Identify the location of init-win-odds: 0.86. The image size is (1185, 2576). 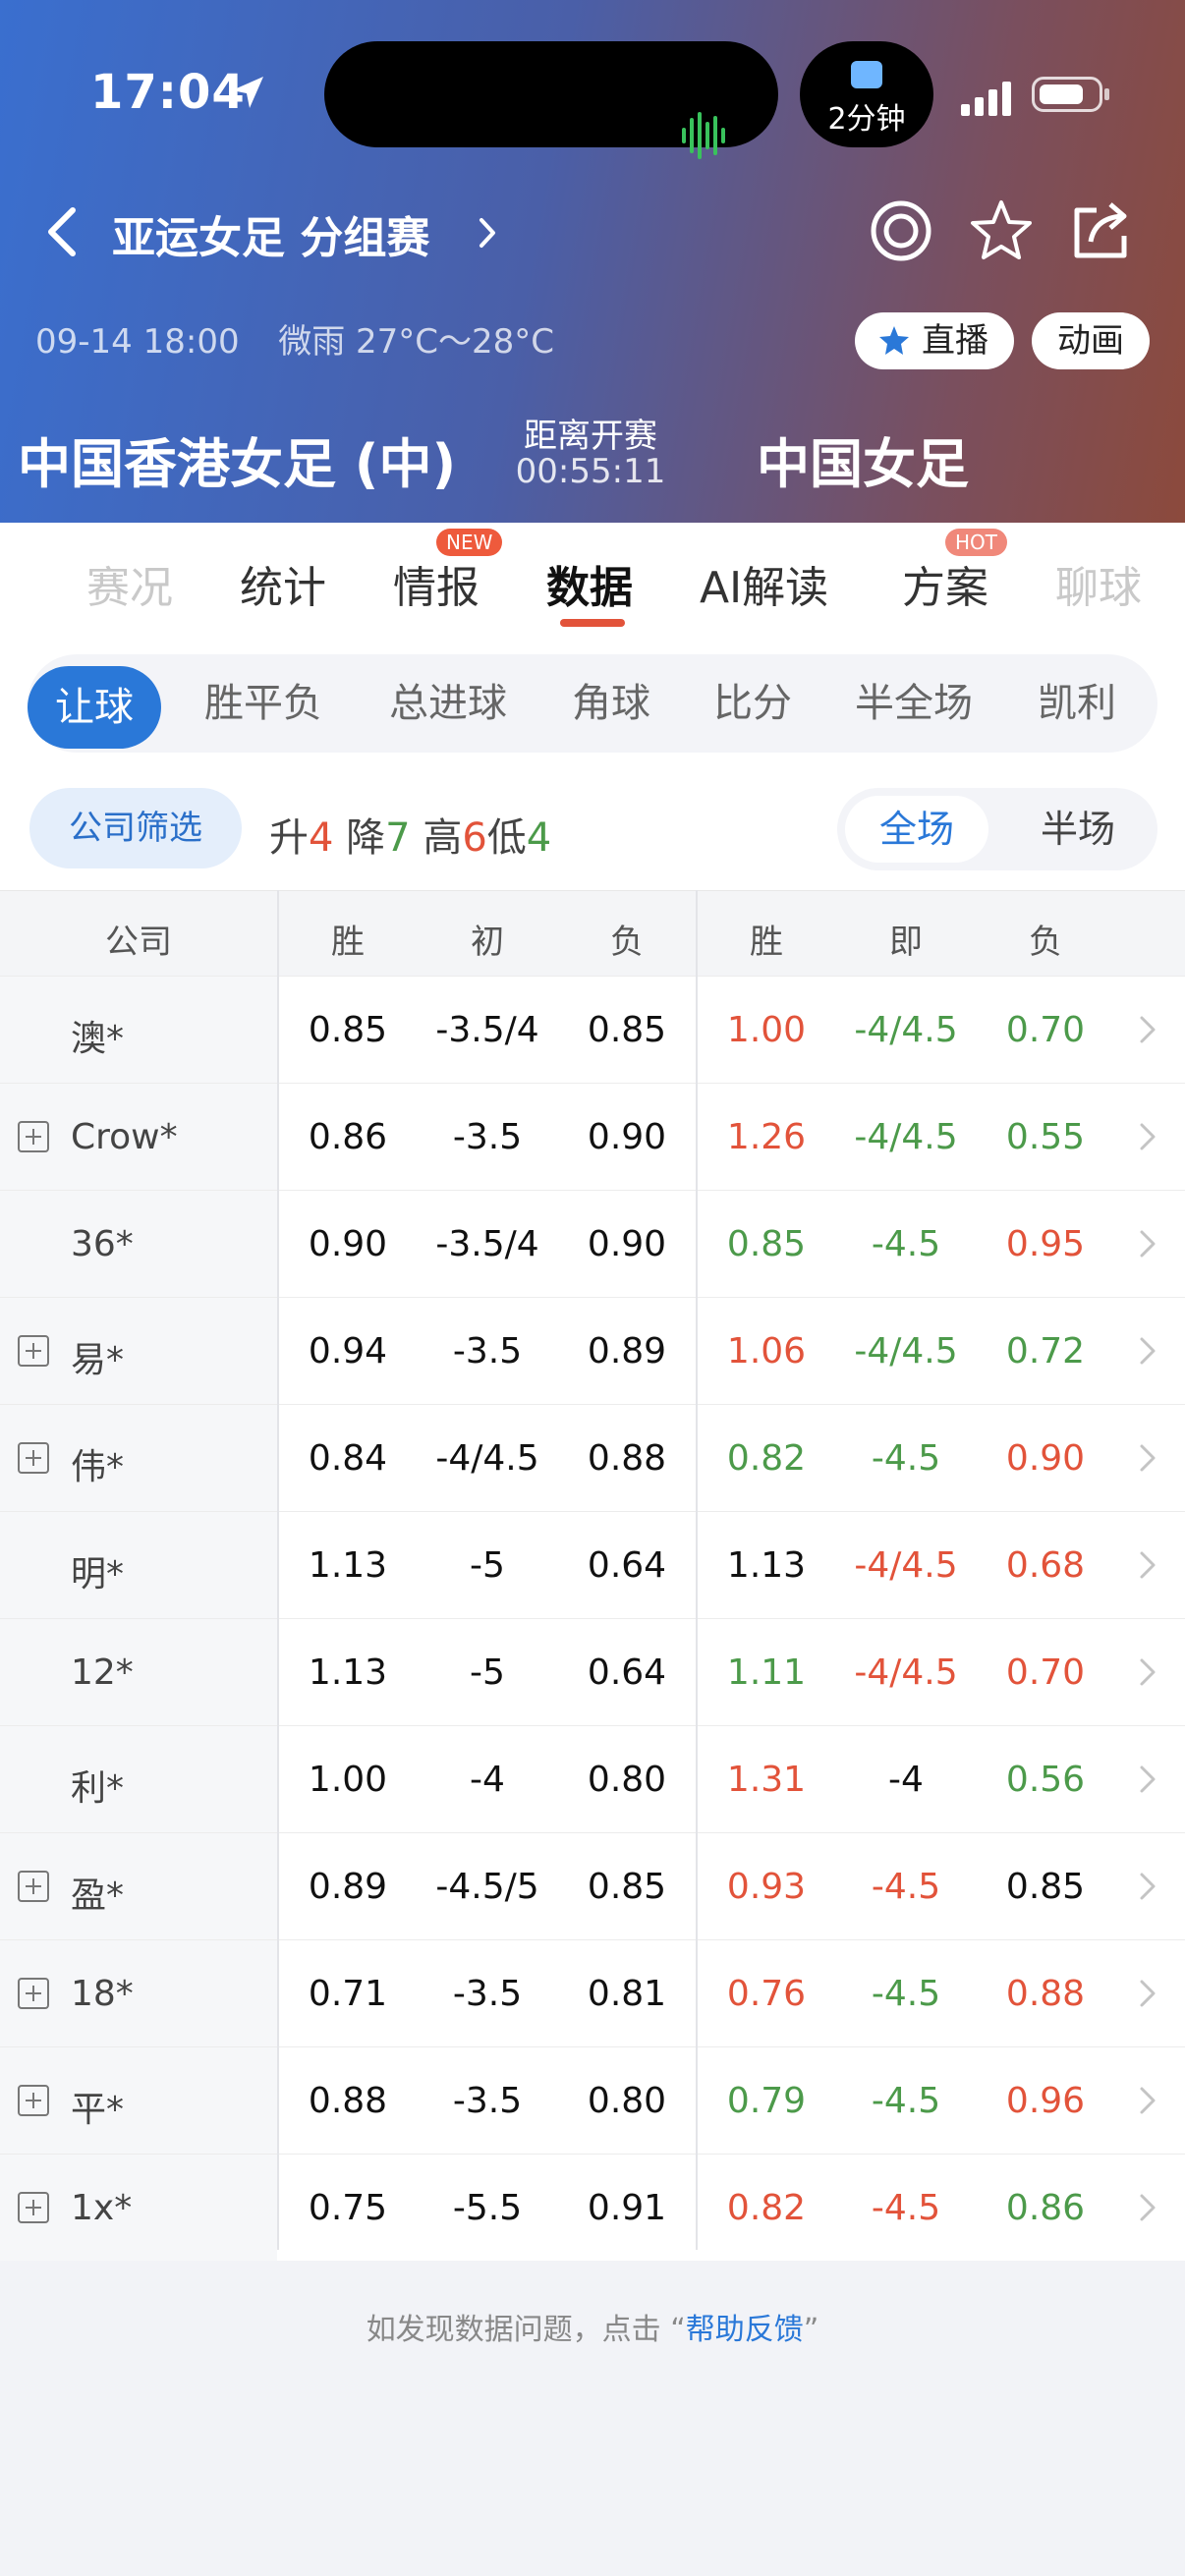
(348, 1137).